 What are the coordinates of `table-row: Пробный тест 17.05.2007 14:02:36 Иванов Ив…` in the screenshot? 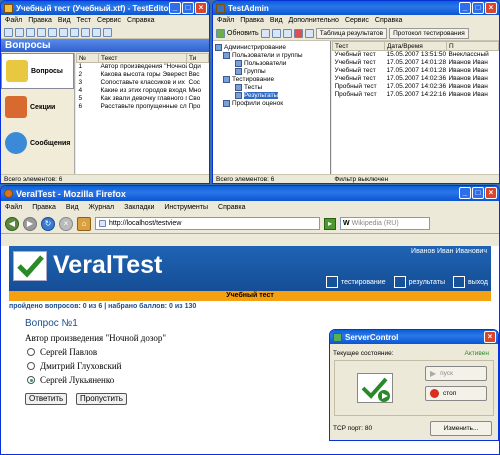 It's located at (416, 87).